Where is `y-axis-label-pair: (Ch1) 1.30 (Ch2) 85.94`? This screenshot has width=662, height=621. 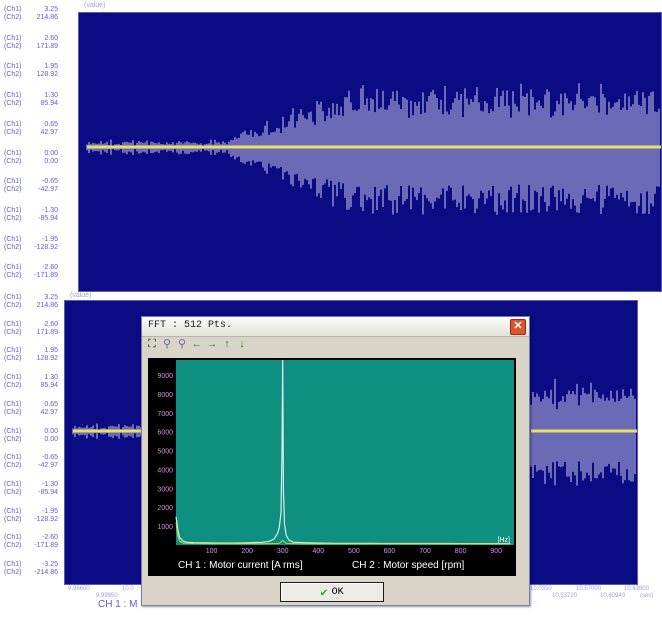 y-axis-label-pair: (Ch1) 1.30 (Ch2) 85.94 is located at coordinates (33, 100).